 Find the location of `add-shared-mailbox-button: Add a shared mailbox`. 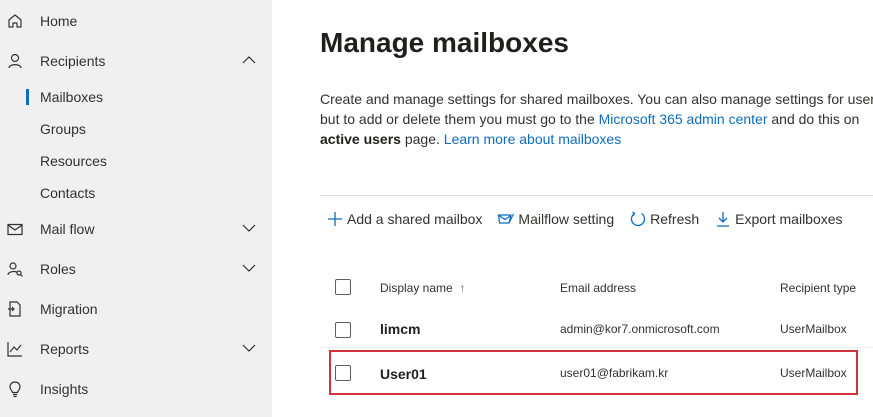

add-shared-mailbox-button: Add a shared mailbox is located at coordinates (404, 219).